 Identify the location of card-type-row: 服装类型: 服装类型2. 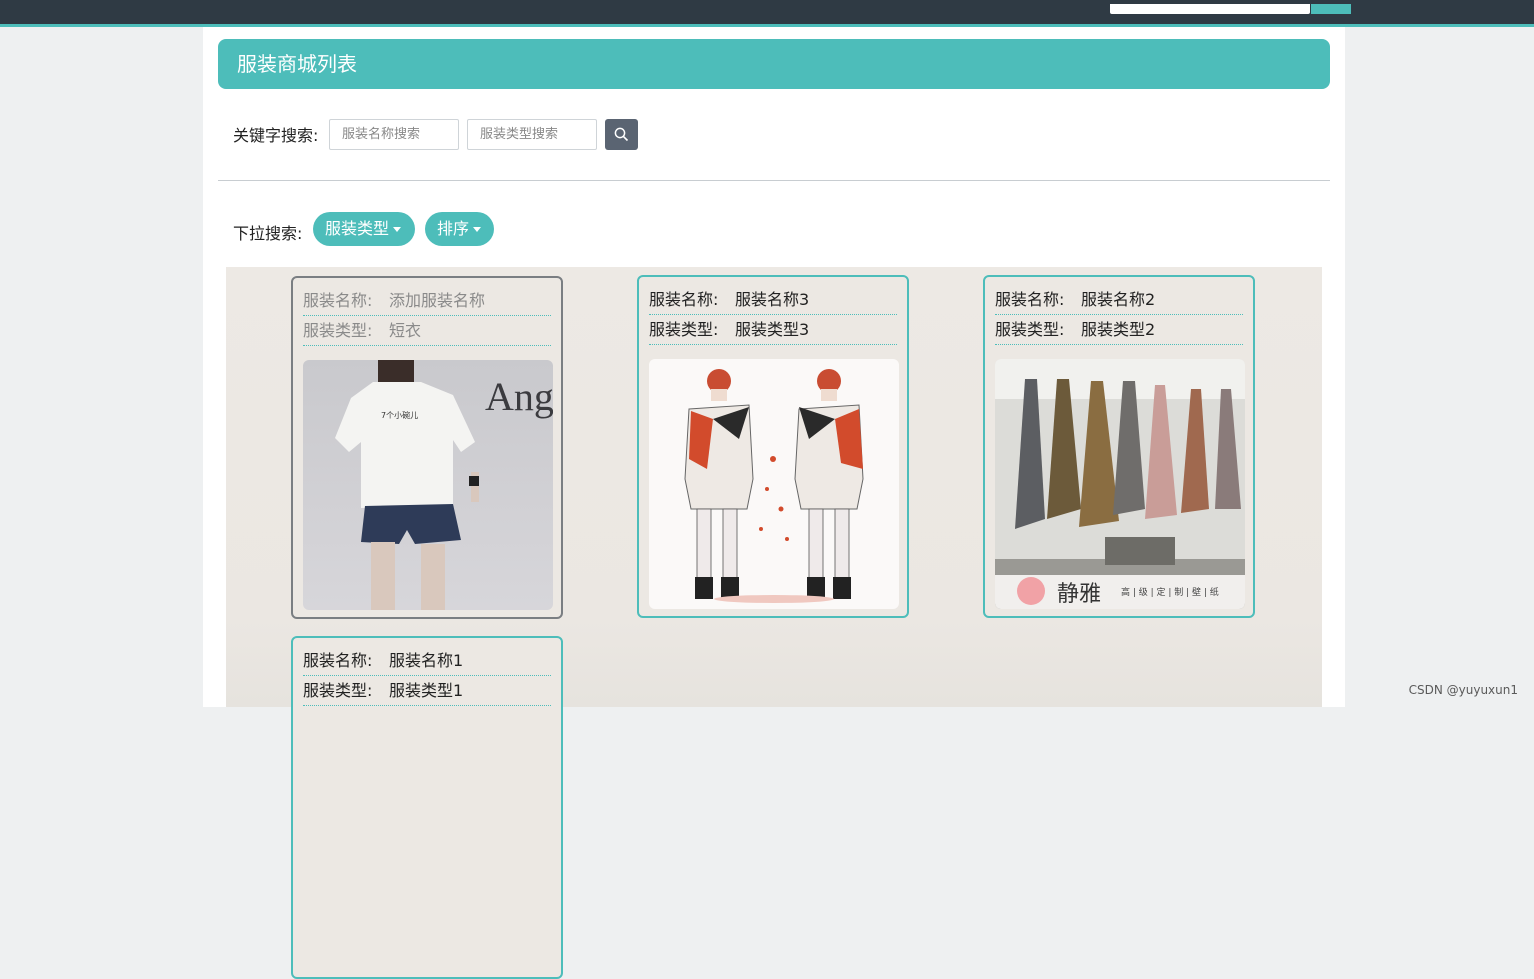
(1119, 330).